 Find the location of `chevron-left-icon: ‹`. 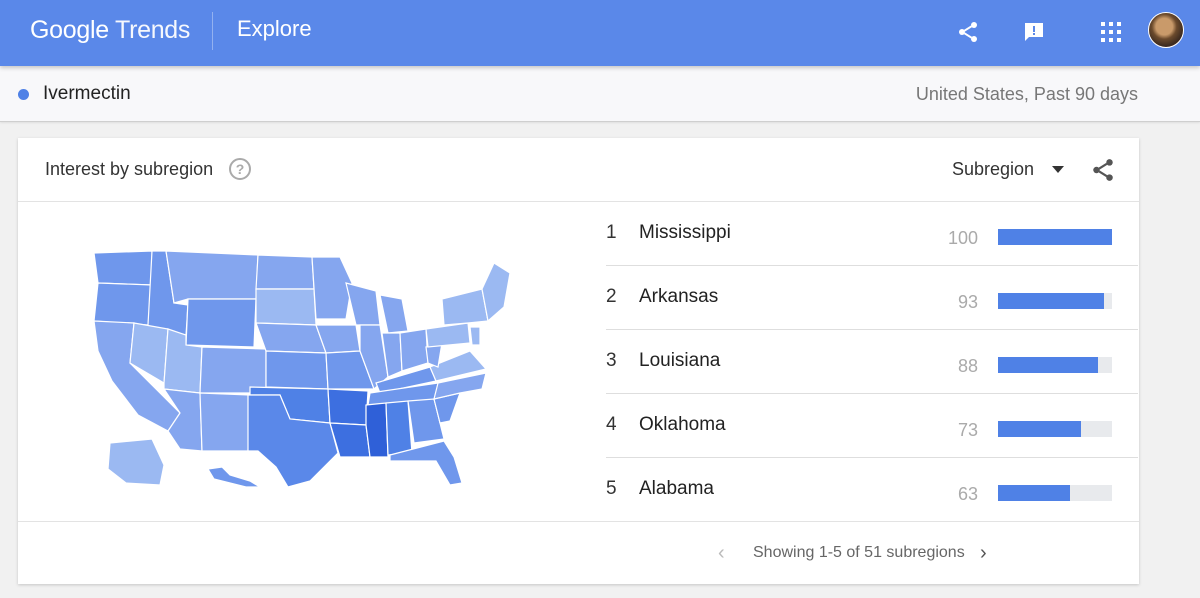

chevron-left-icon: ‹ is located at coordinates (721, 553).